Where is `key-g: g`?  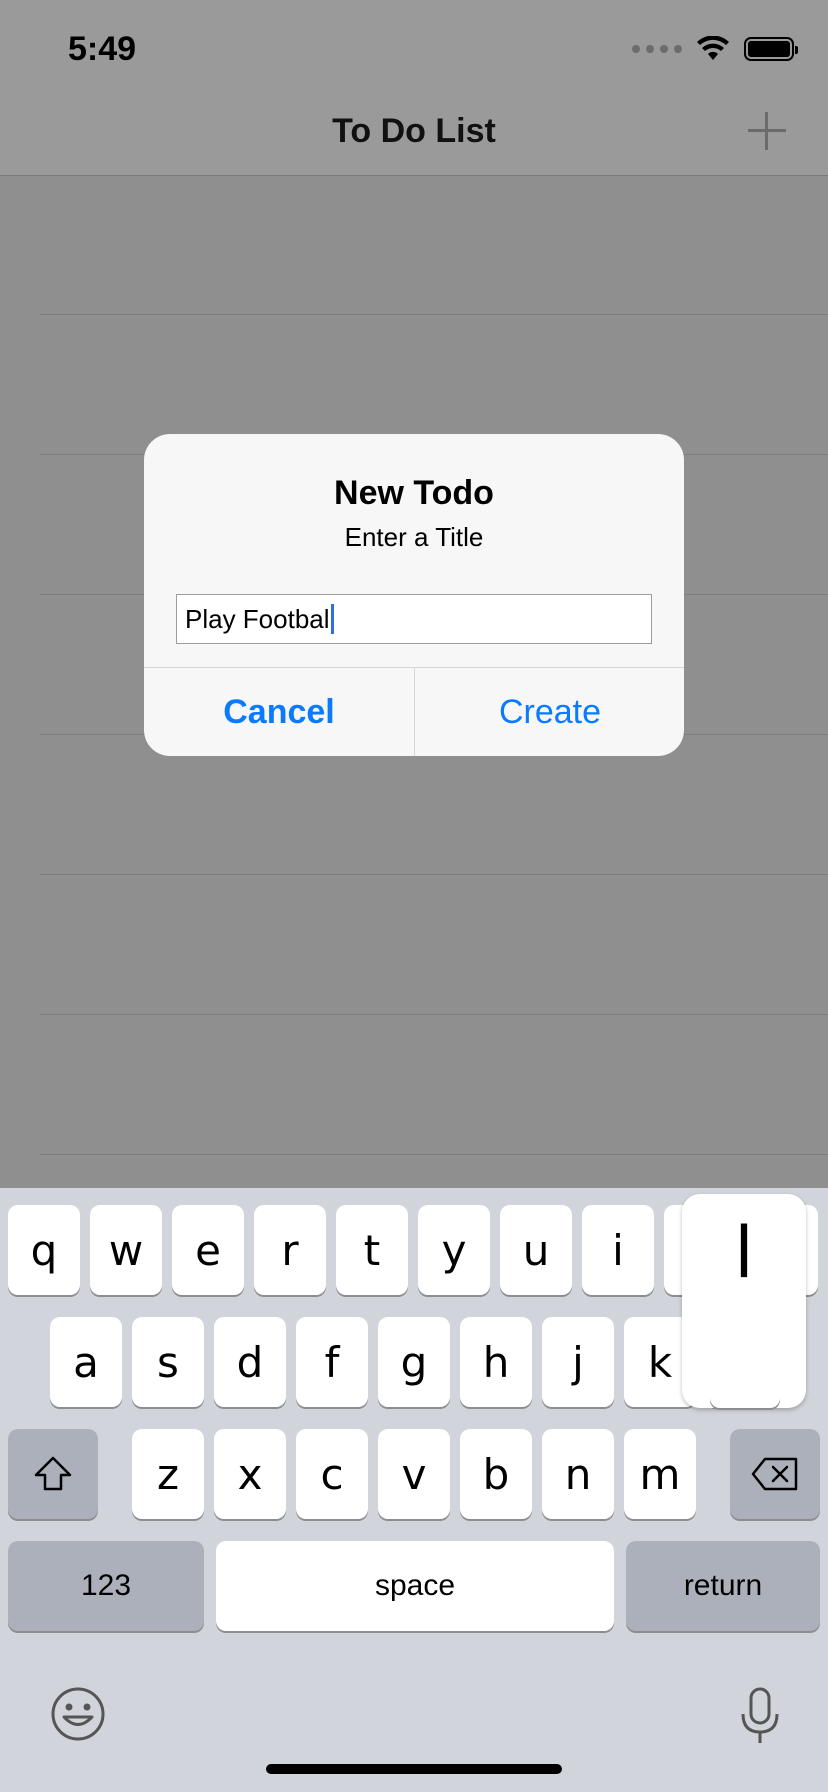 key-g: g is located at coordinates (414, 1362).